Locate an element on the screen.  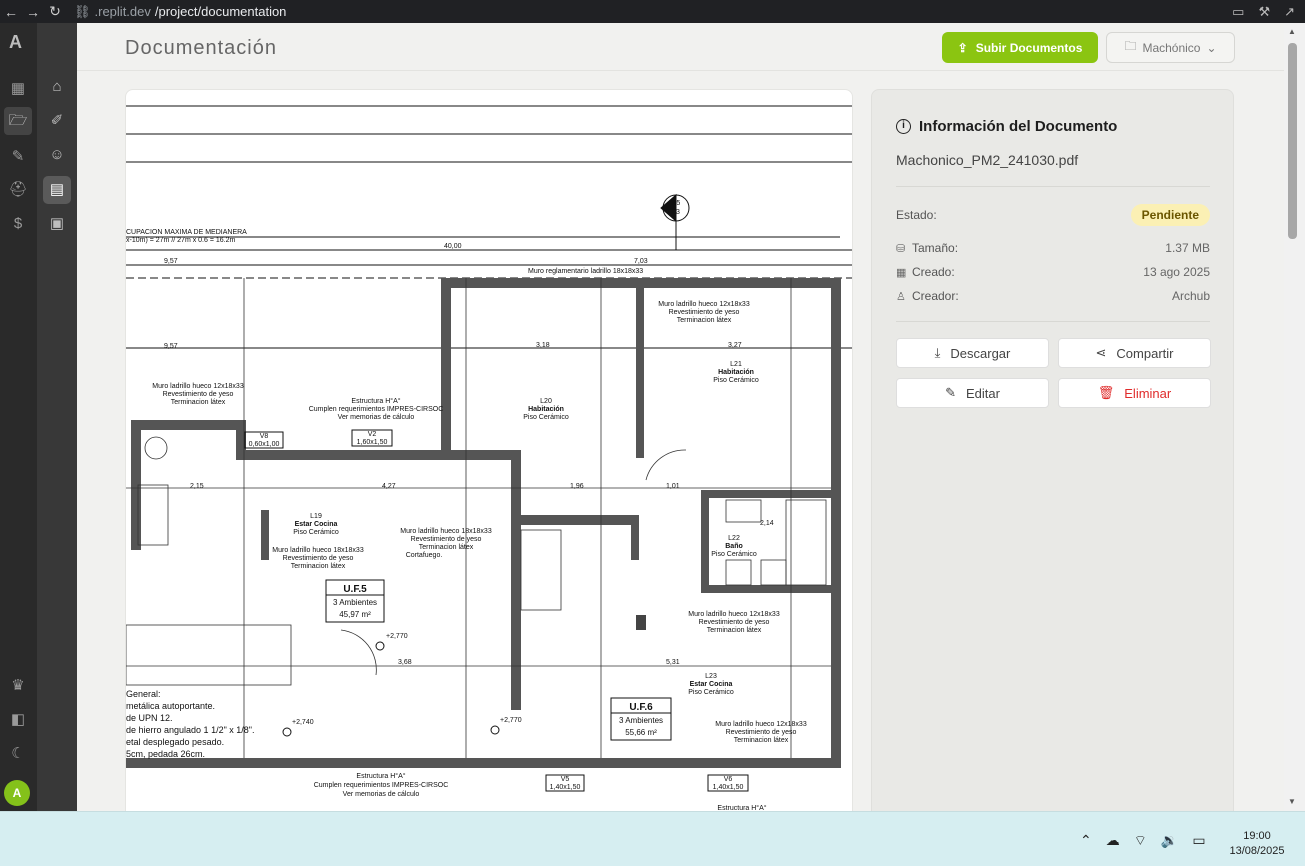
document-icon: ▤ is located at coordinates (57, 190).